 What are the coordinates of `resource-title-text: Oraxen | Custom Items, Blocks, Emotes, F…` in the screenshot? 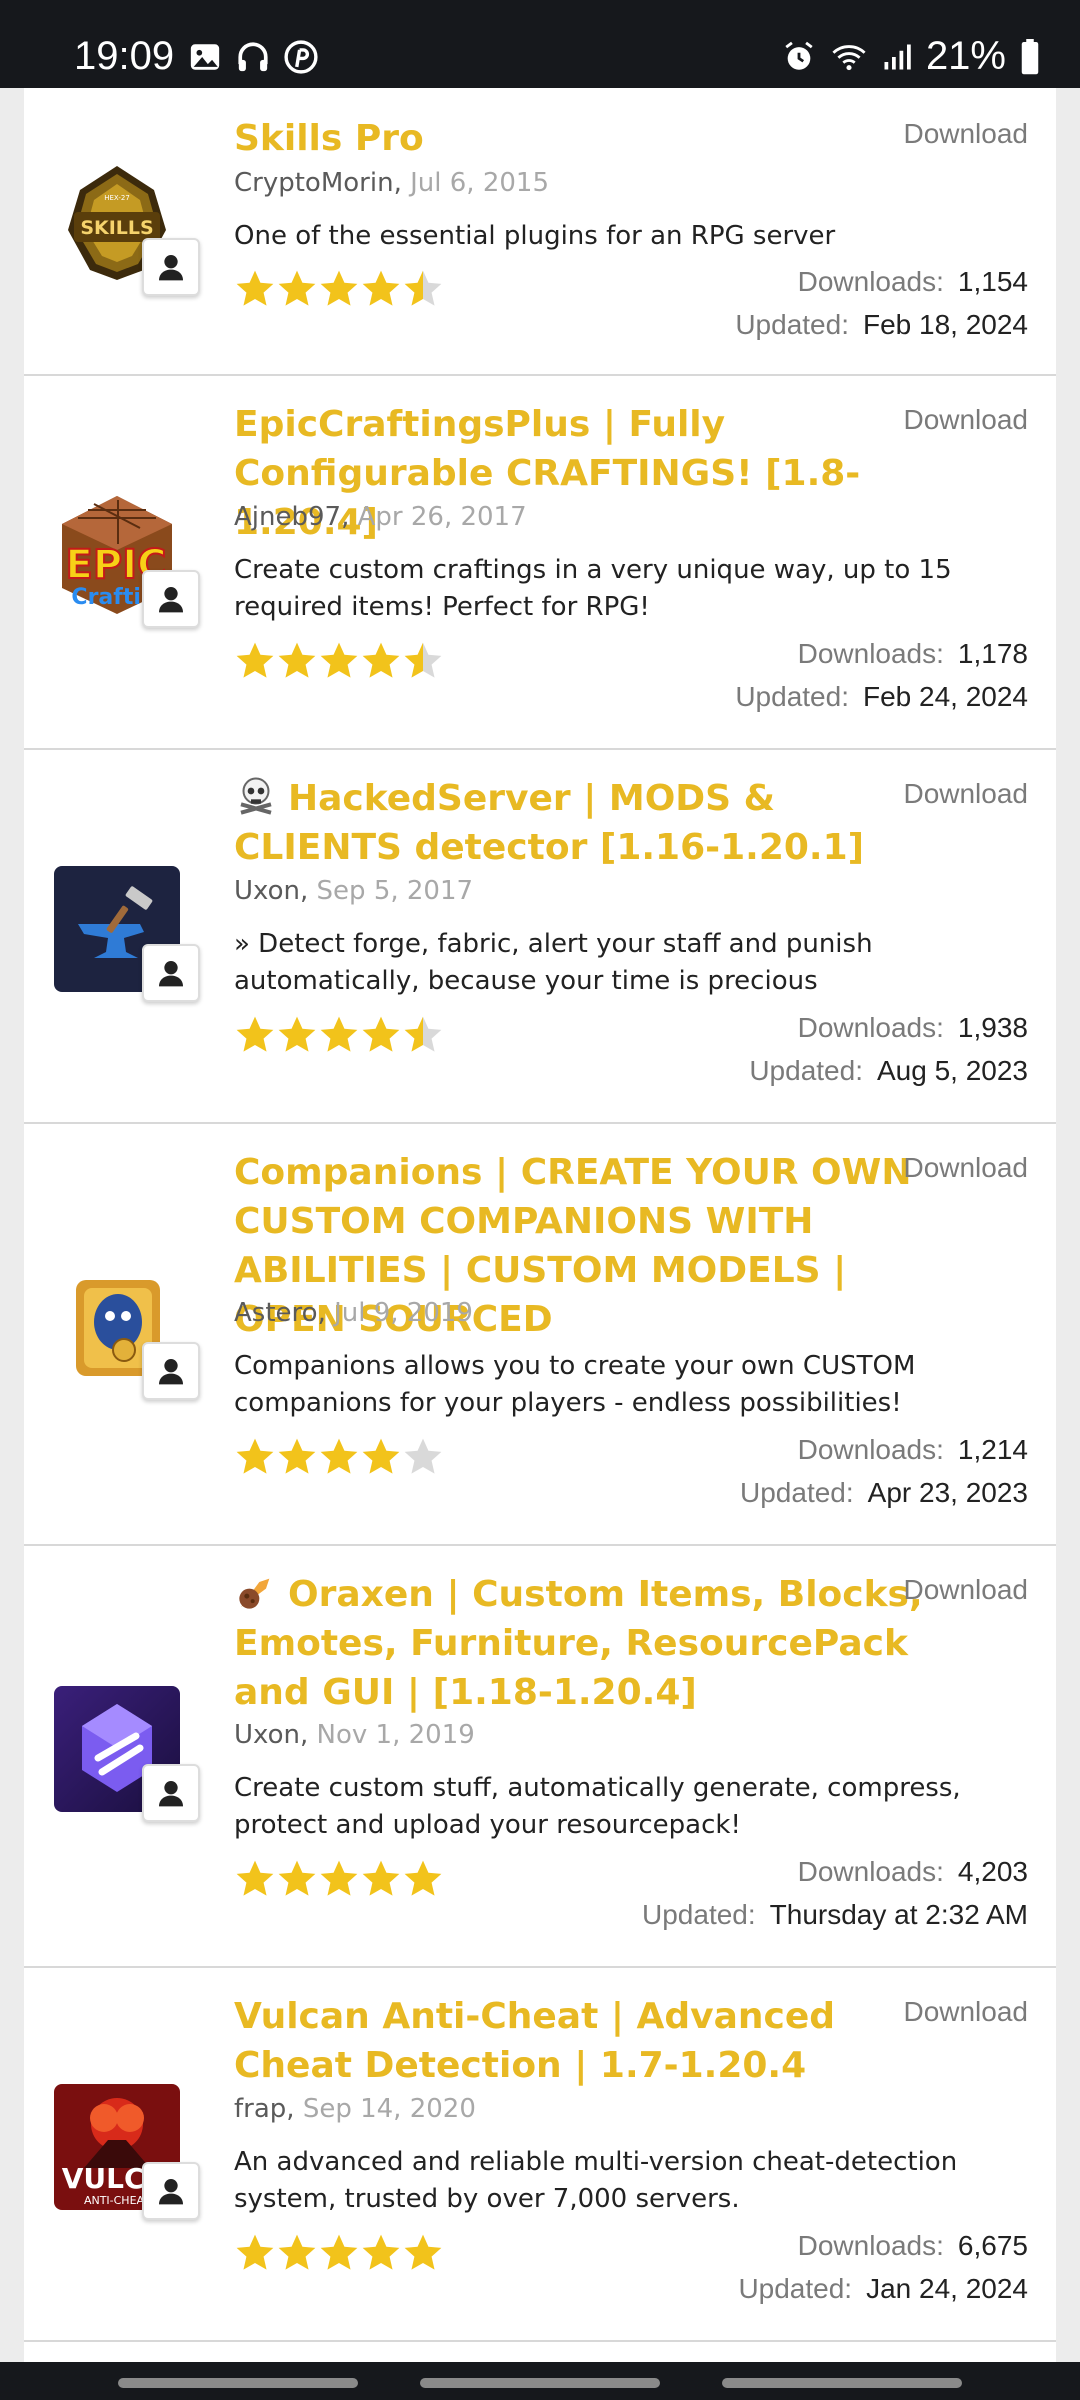 It's located at (578, 1643).